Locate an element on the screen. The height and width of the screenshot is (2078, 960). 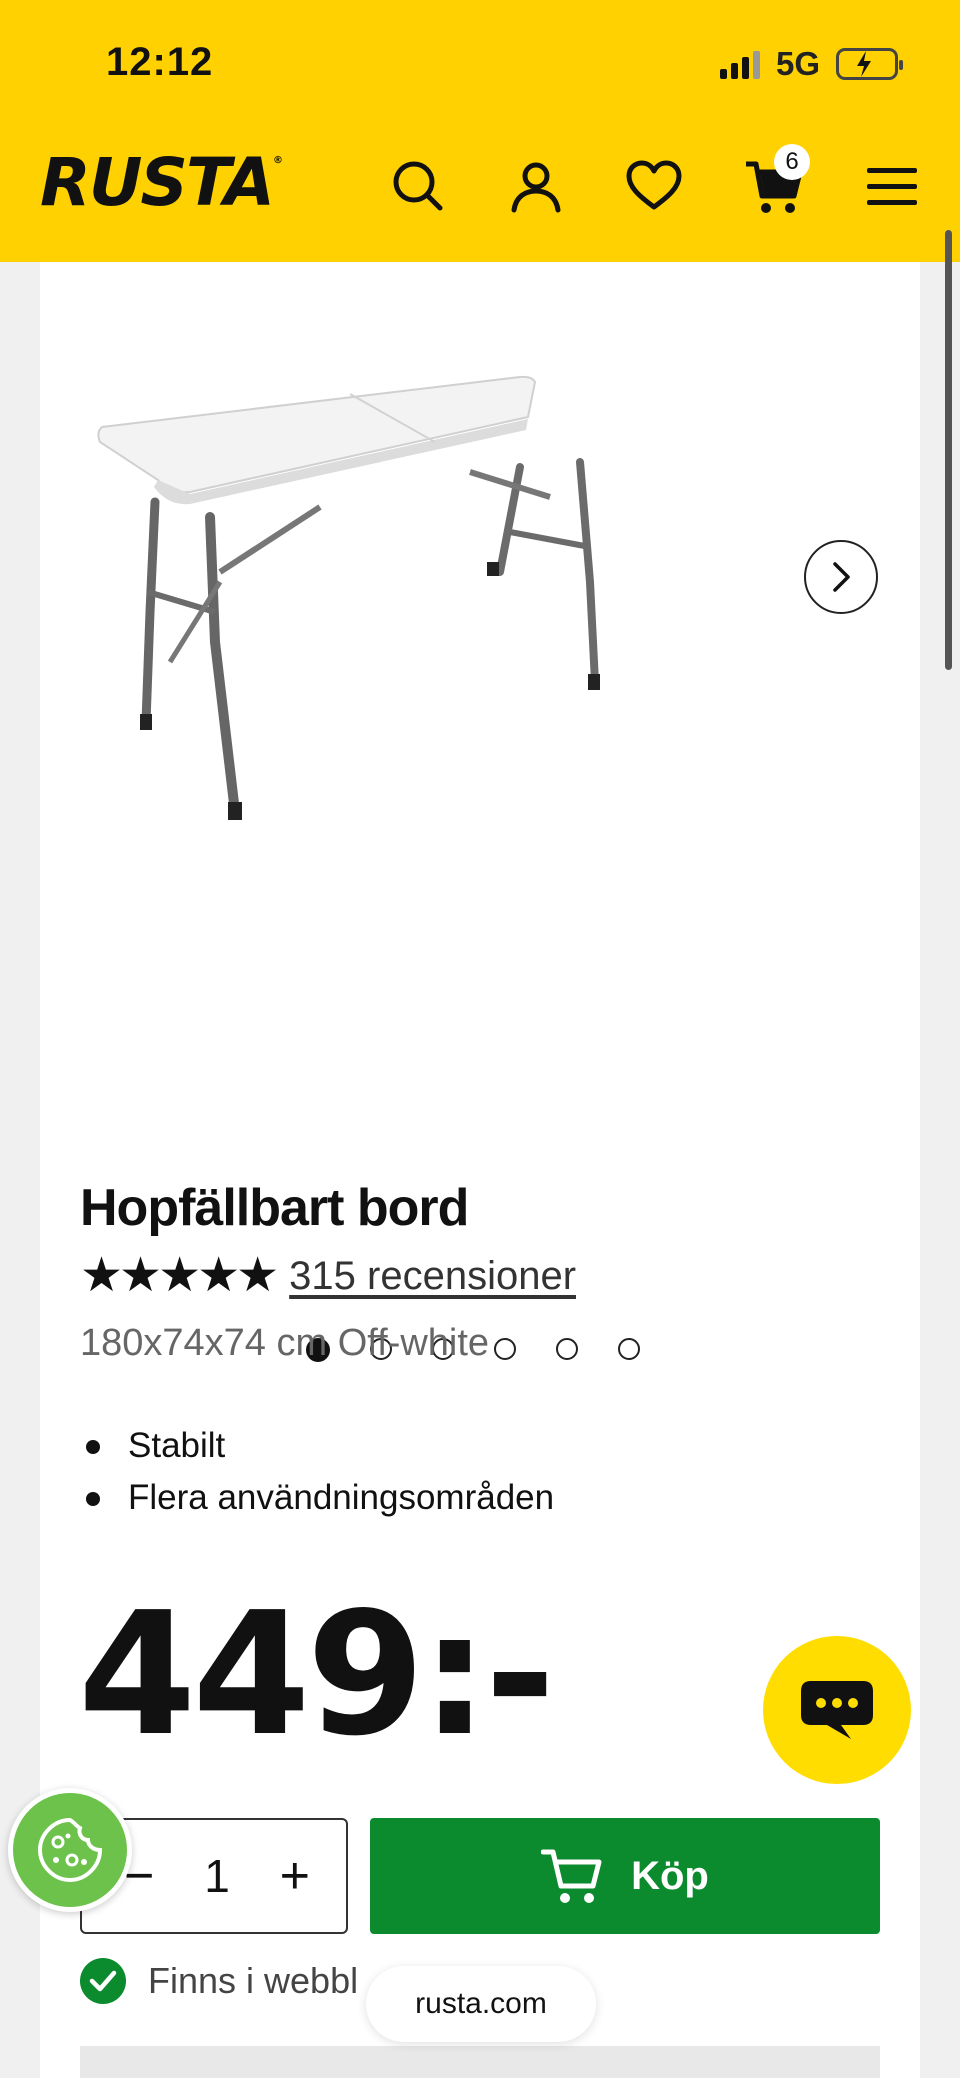
cart-icon is located at coordinates (571, 1876).